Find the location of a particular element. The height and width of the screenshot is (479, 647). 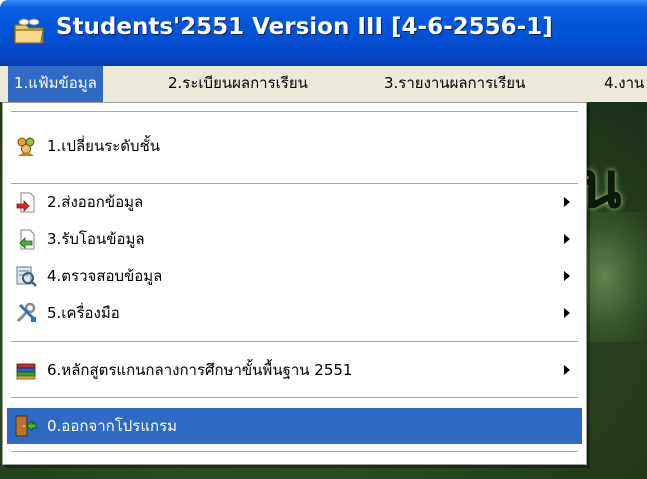

inspect-icon is located at coordinates (26, 276).